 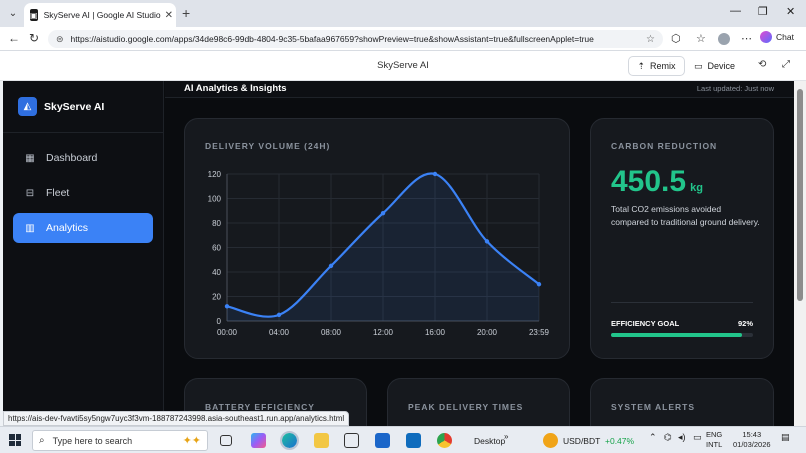 What do you see at coordinates (83, 132) in the screenshot?
I see `sidebar-divider` at bounding box center [83, 132].